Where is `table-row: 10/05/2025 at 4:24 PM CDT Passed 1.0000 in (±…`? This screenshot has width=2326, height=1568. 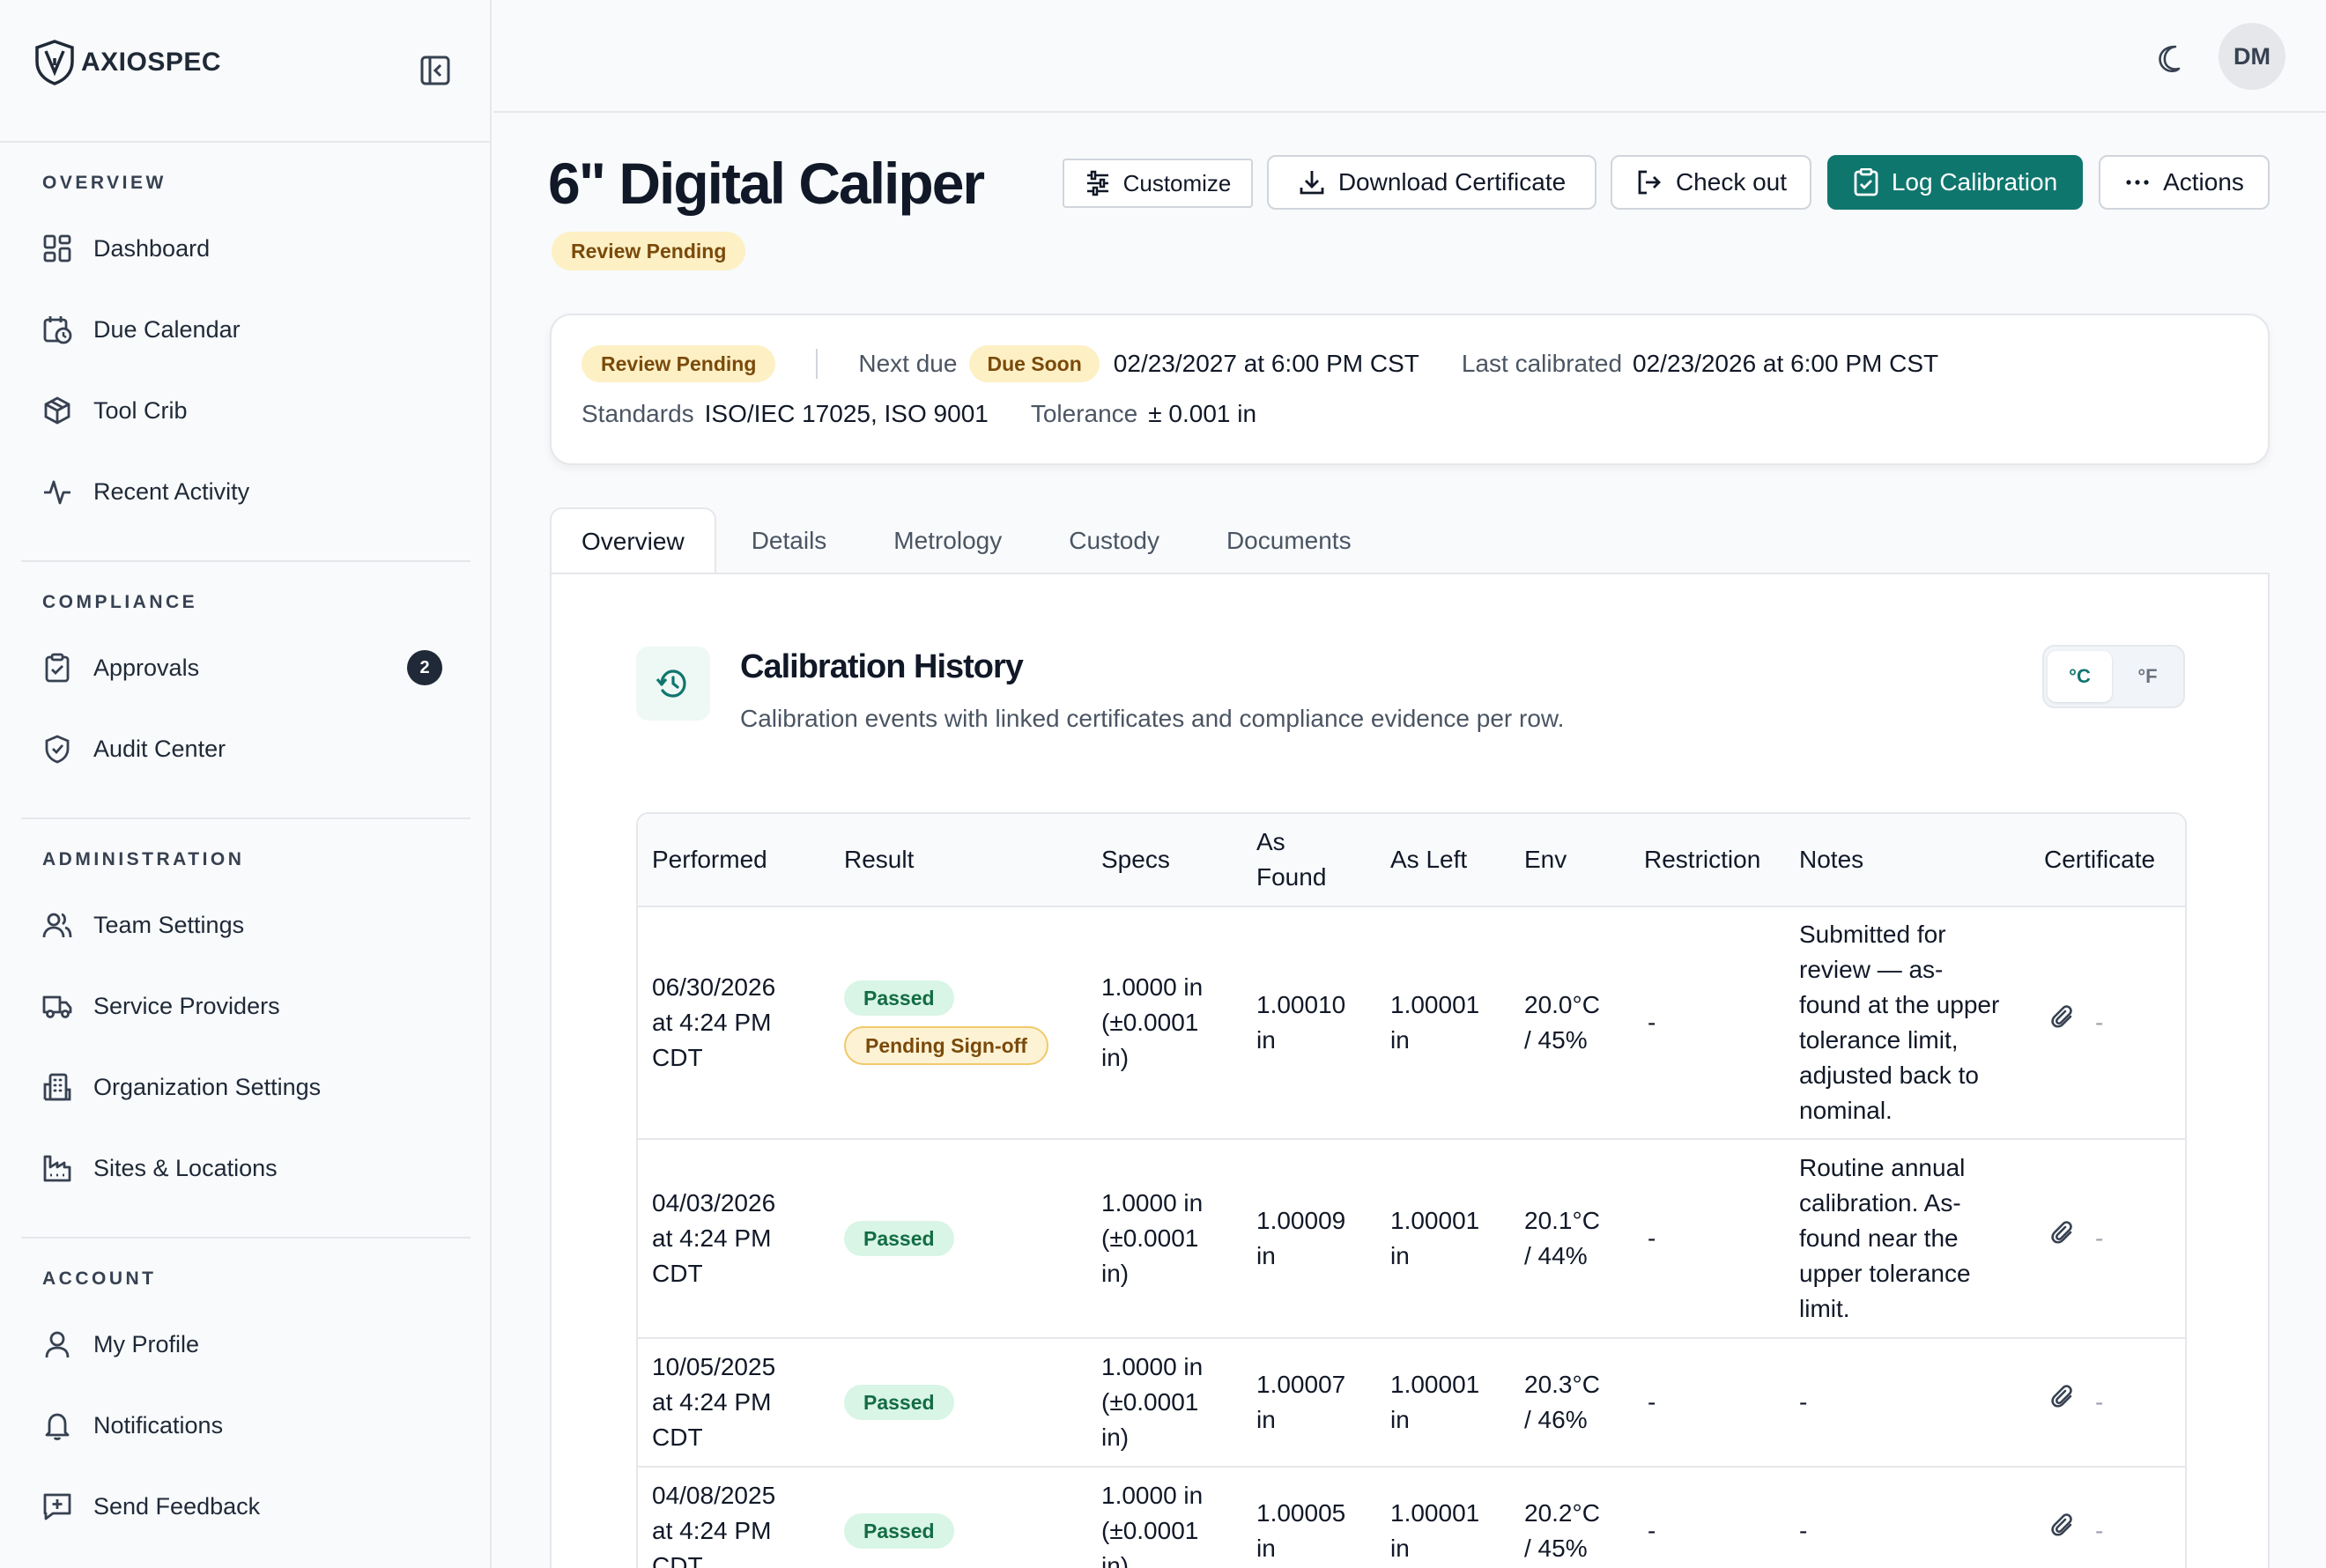
table-row: 10/05/2025 at 4:24 PM CDT Passed 1.0000 in (±… is located at coordinates (1412, 1403).